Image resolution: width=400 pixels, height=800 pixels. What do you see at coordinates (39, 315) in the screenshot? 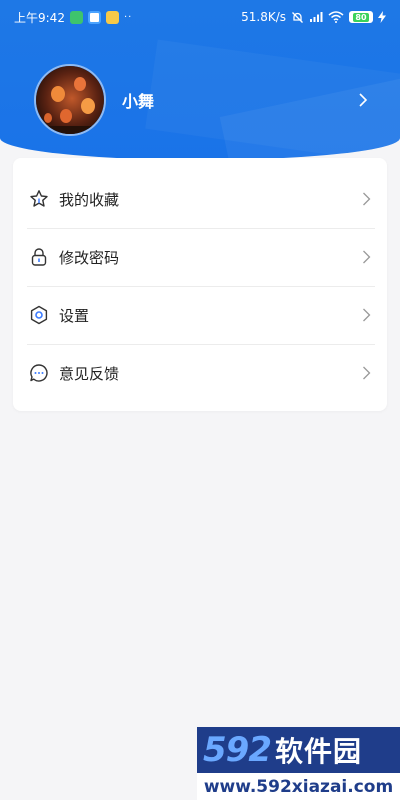
I see `settings-hex-icon` at bounding box center [39, 315].